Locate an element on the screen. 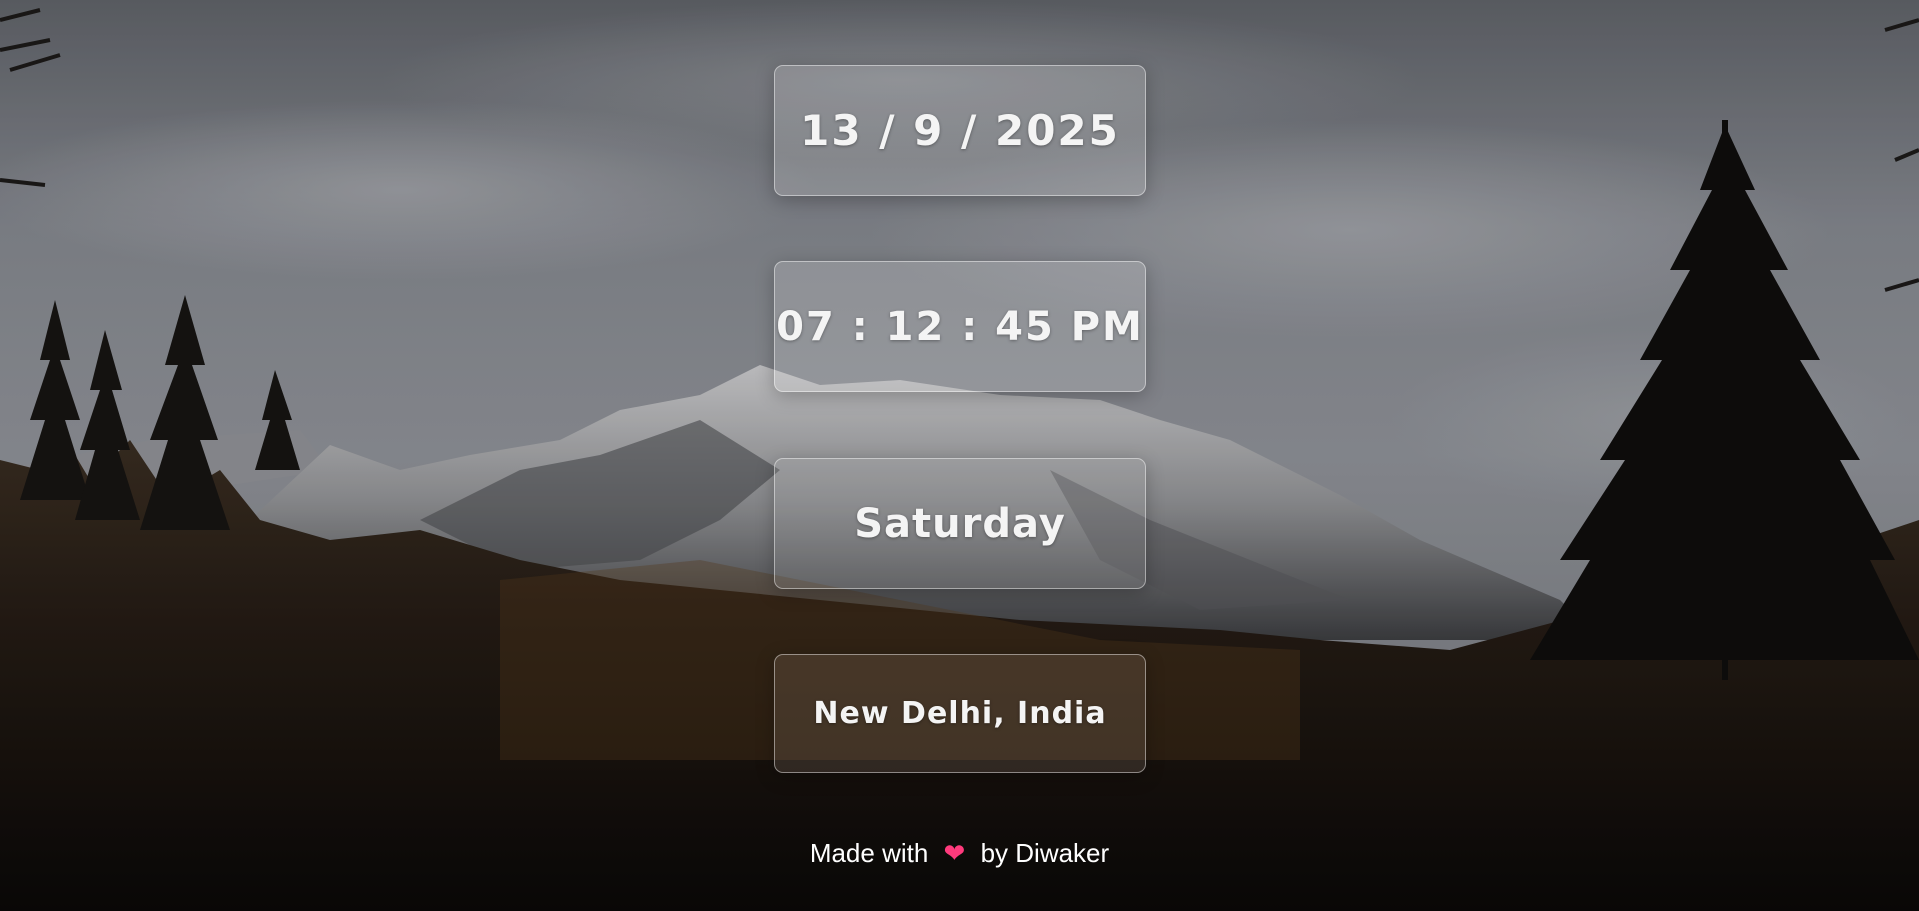 Image resolution: width=1919 pixels, height=911 pixels. date-display: 13 / 9 / 2025 is located at coordinates (960, 130).